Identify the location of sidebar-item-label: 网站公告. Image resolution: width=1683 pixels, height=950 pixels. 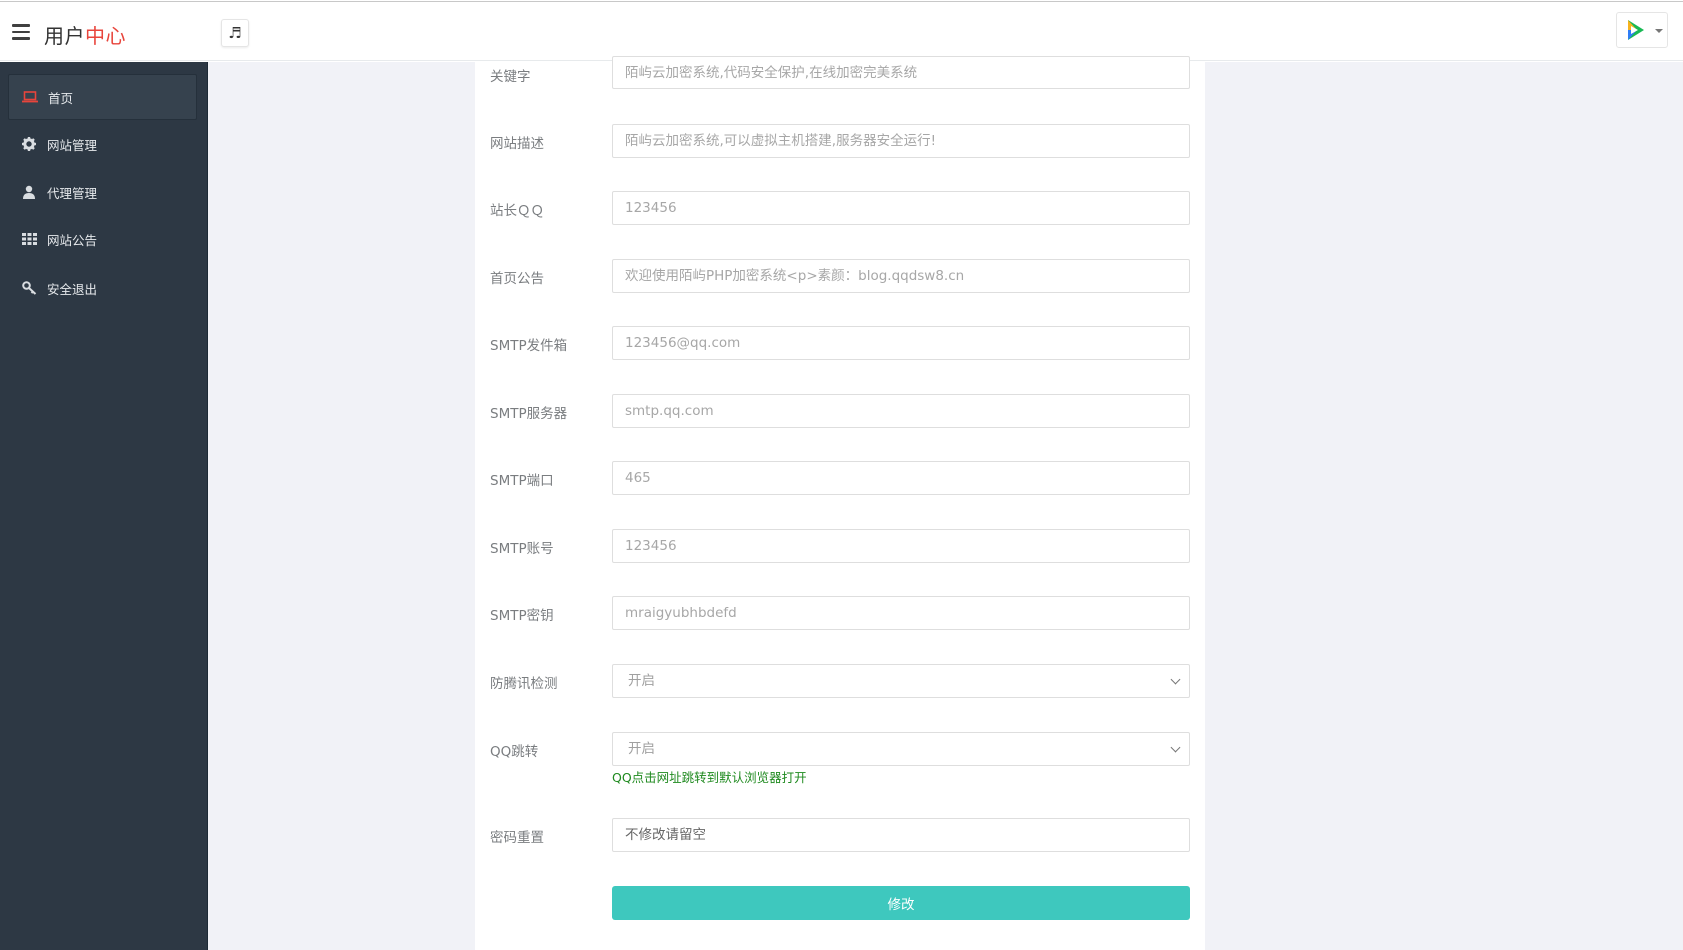
(72, 240).